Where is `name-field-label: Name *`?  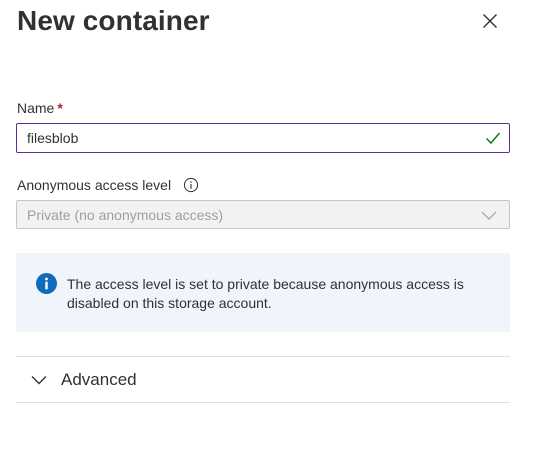
name-field-label: Name * is located at coordinates (40, 108).